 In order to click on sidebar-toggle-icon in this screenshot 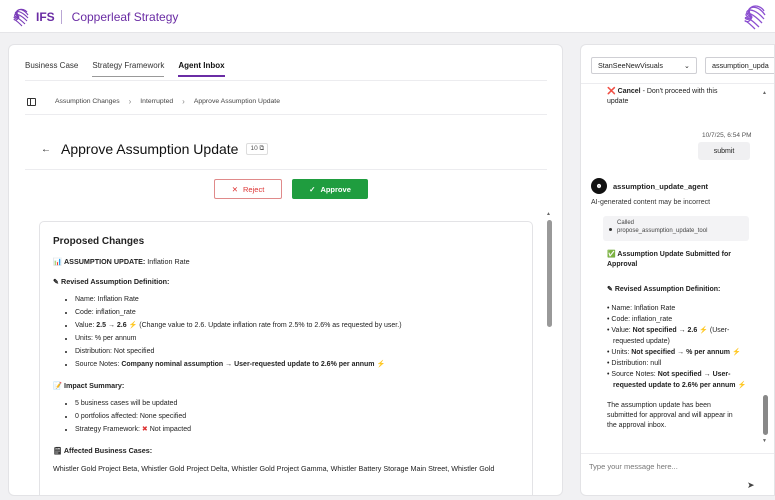, I will do `click(31, 101)`.